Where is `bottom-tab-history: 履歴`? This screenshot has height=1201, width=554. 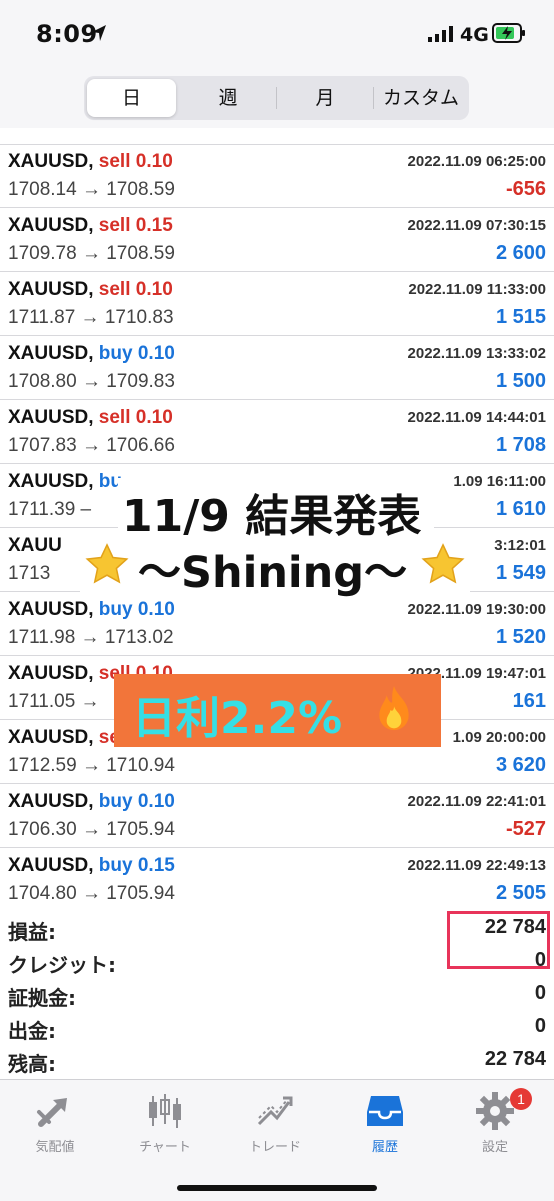
bottom-tab-history: 履歴 is located at coordinates (385, 1123).